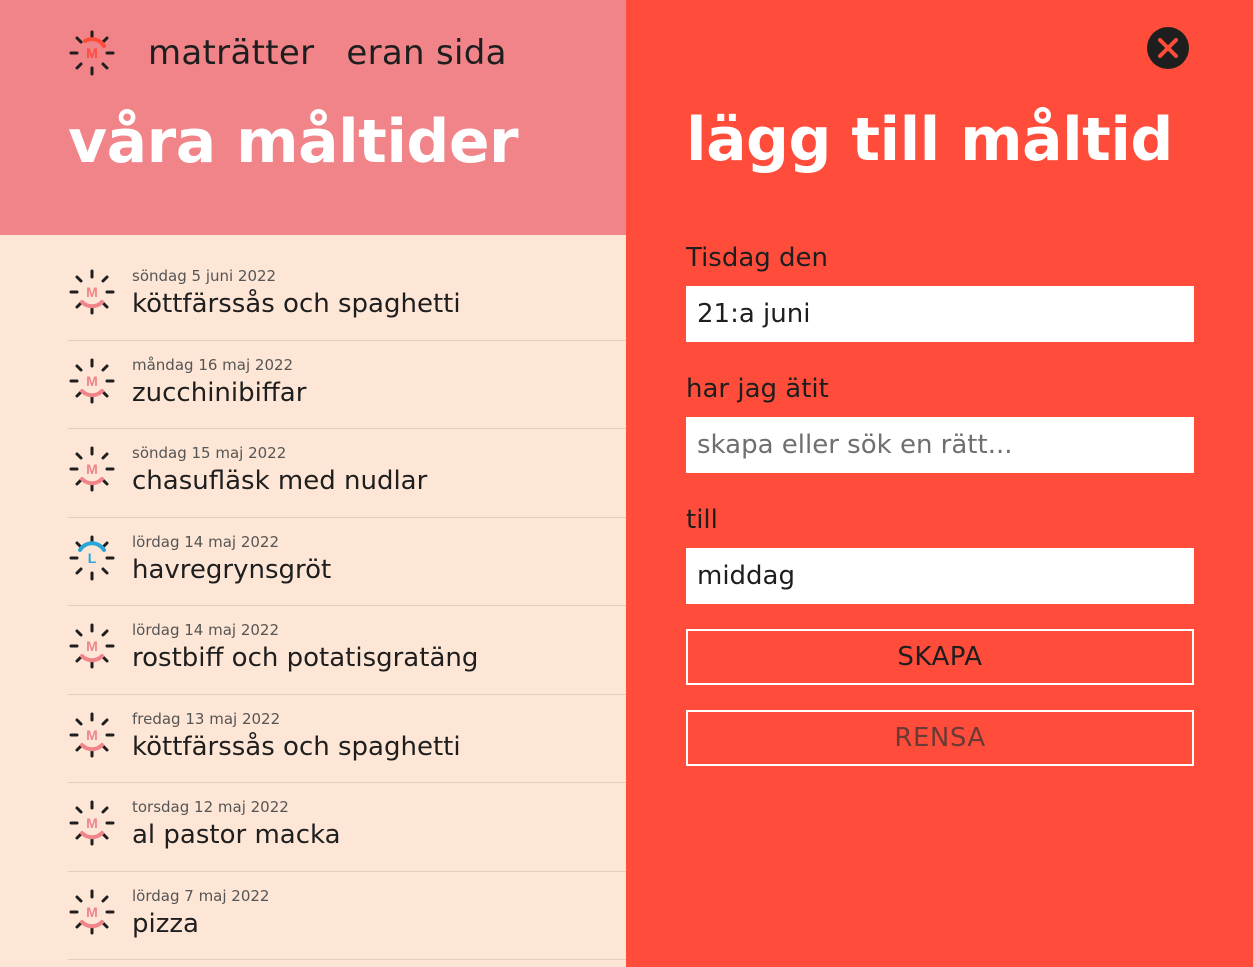 The width and height of the screenshot is (1253, 967). What do you see at coordinates (940, 738) in the screenshot?
I see `clear-button: RENSA` at bounding box center [940, 738].